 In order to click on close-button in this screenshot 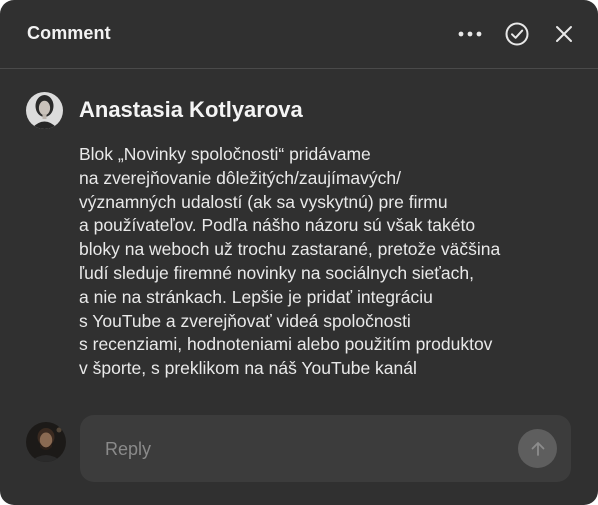, I will do `click(564, 34)`.